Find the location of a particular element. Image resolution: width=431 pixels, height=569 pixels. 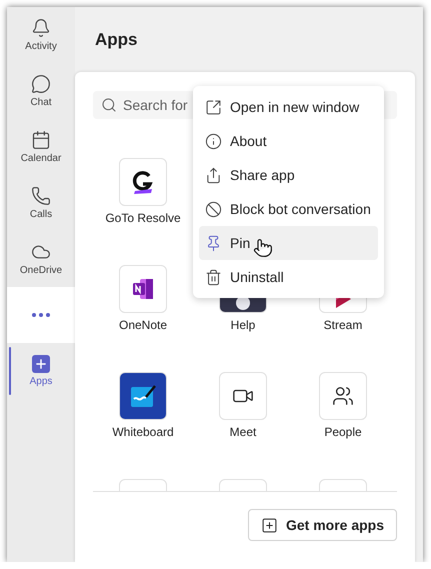

app-name: Help is located at coordinates (243, 325).